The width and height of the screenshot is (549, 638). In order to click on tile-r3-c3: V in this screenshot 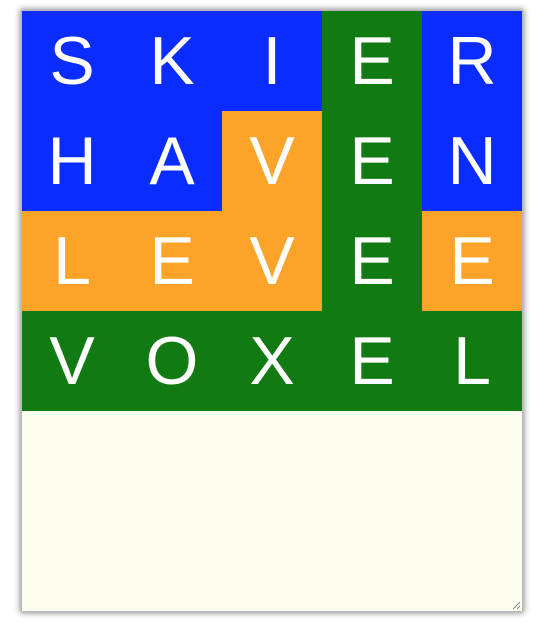, I will do `click(272, 261)`.